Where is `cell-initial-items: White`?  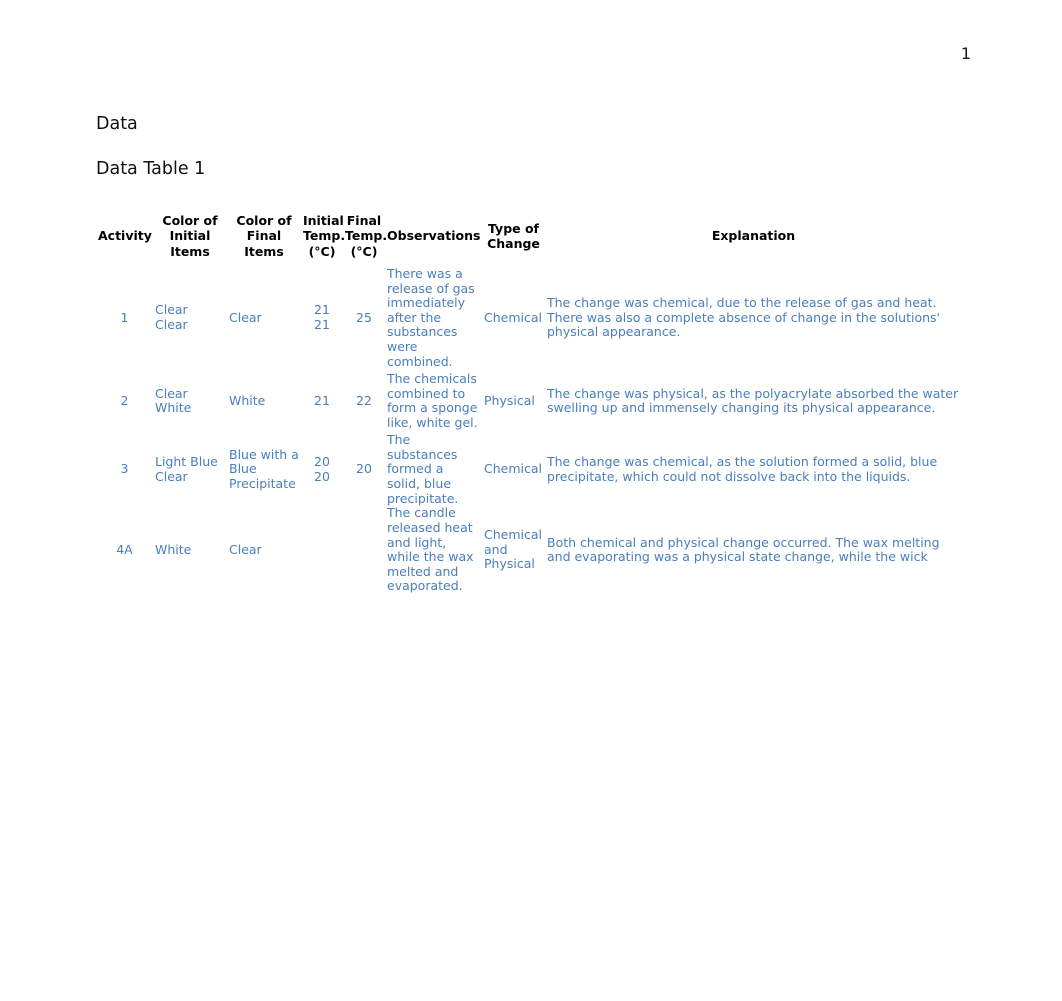 cell-initial-items: White is located at coordinates (173, 549).